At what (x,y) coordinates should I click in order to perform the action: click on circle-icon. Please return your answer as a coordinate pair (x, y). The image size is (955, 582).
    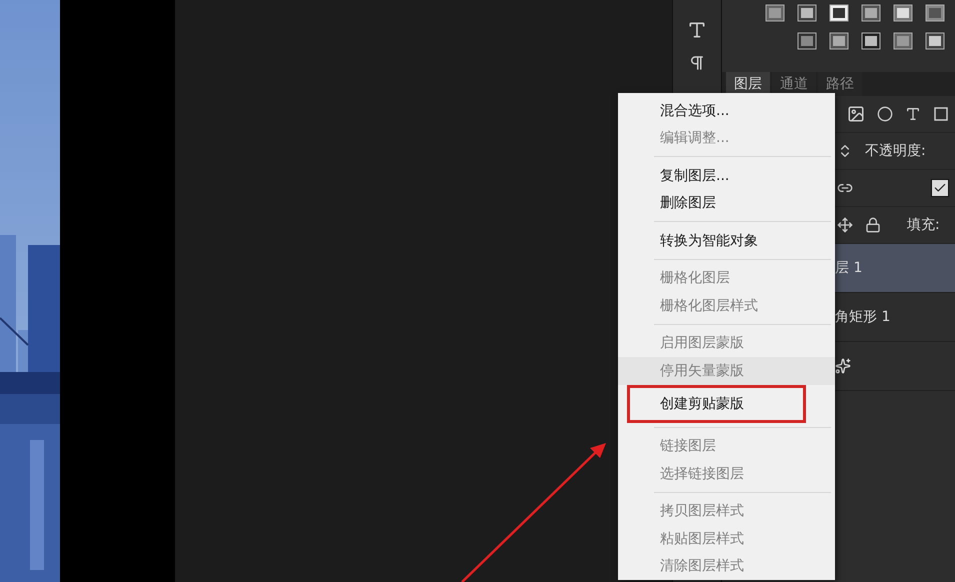
    Looking at the image, I should click on (885, 114).